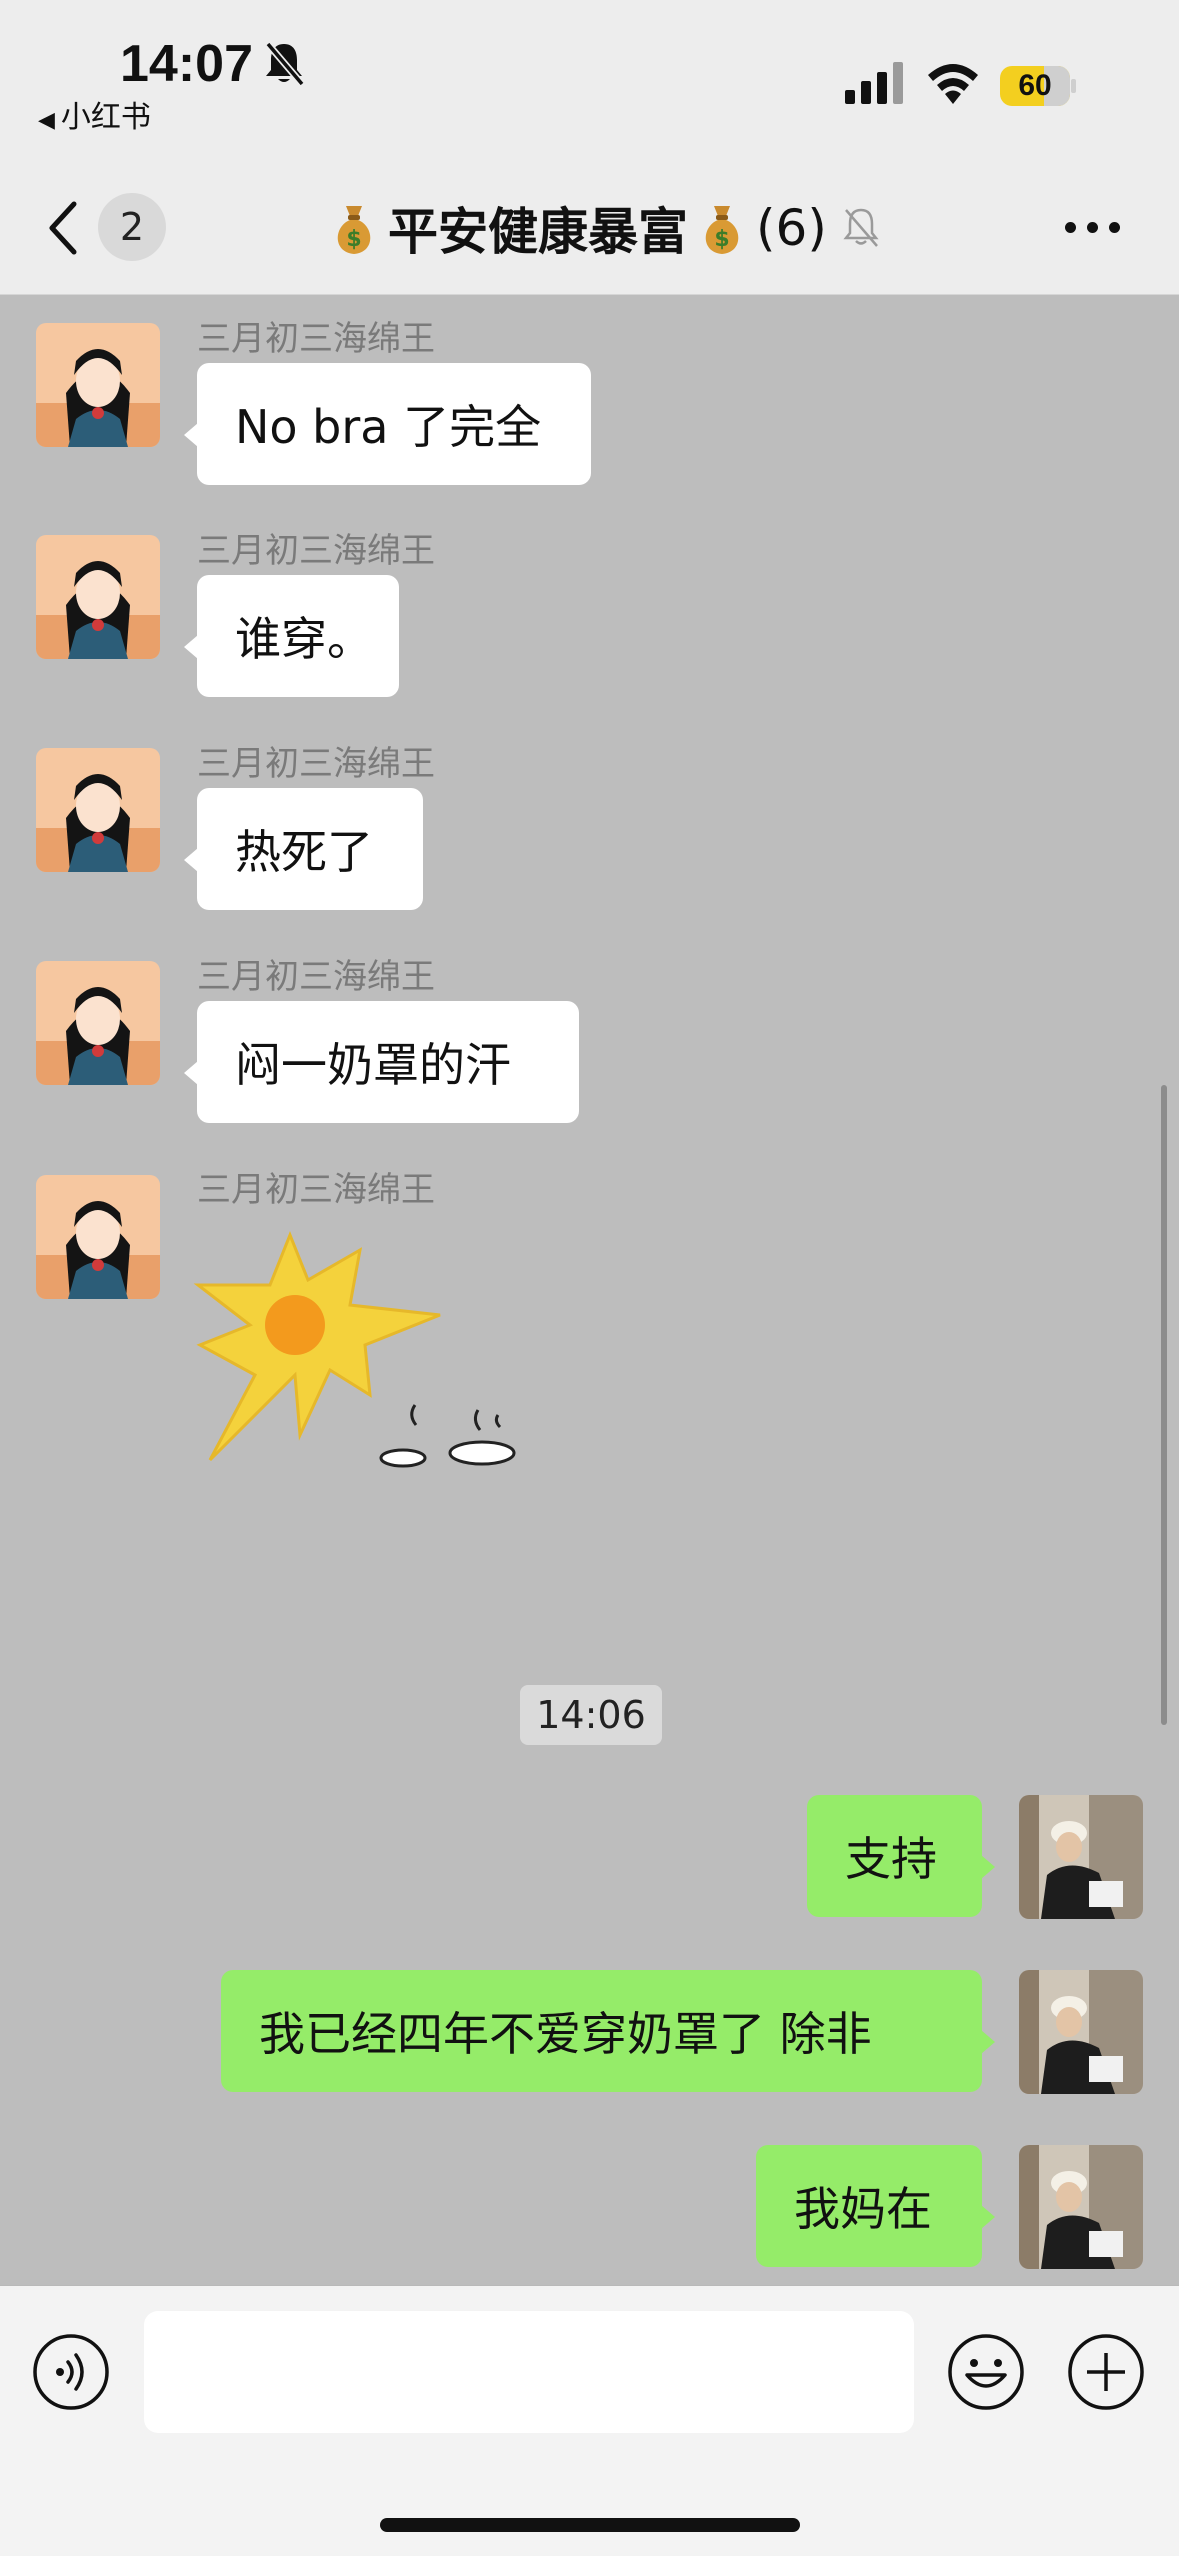 This screenshot has width=1179, height=2556. What do you see at coordinates (1164, 1405) in the screenshot?
I see `scrollbar` at bounding box center [1164, 1405].